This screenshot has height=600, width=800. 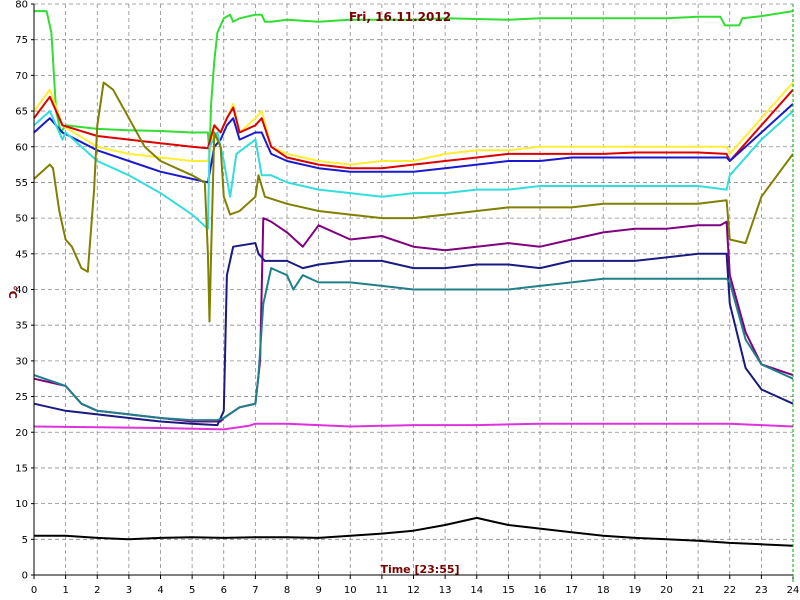 I want to click on y-tick-label: 75, so click(x=21, y=40).